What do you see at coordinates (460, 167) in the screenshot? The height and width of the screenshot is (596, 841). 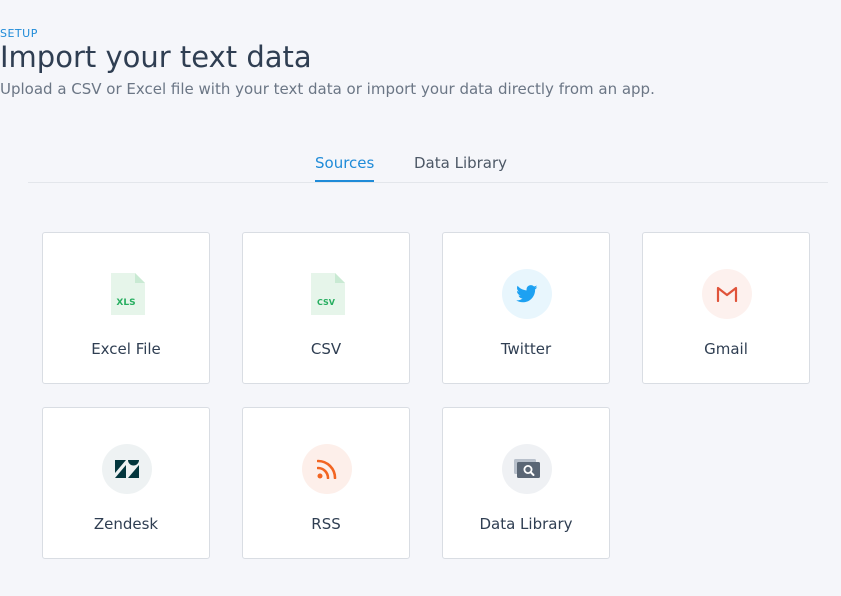 I see `tab-data-library: Data Library` at bounding box center [460, 167].